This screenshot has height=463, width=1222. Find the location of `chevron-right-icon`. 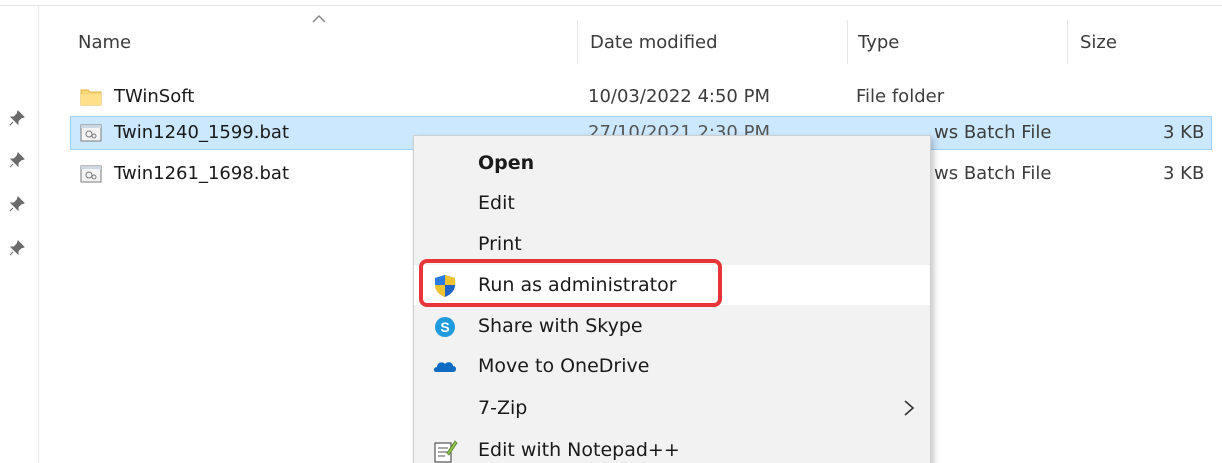

chevron-right-icon is located at coordinates (909, 408).